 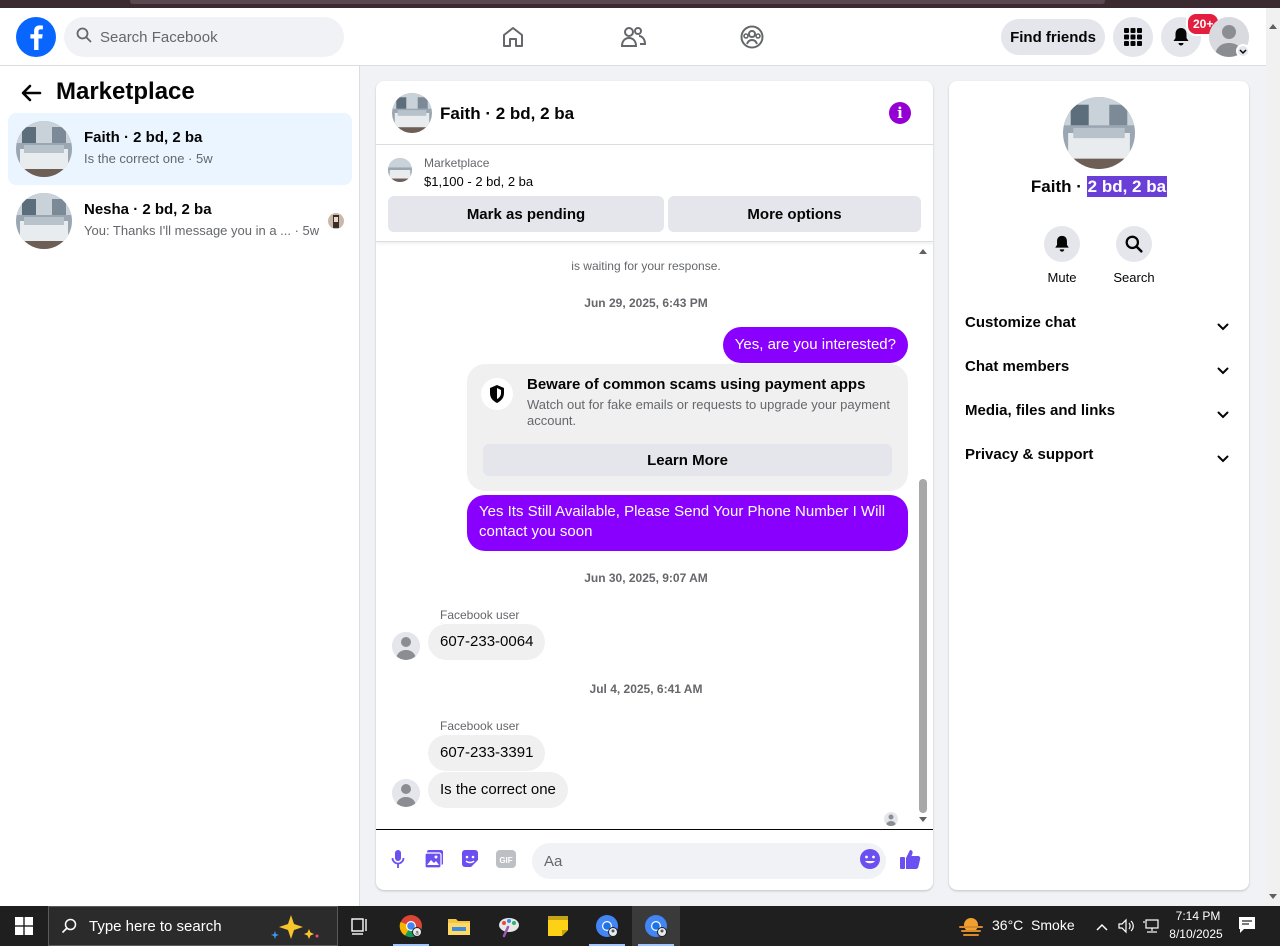 I want to click on sticker-icon, so click(x=470, y=859).